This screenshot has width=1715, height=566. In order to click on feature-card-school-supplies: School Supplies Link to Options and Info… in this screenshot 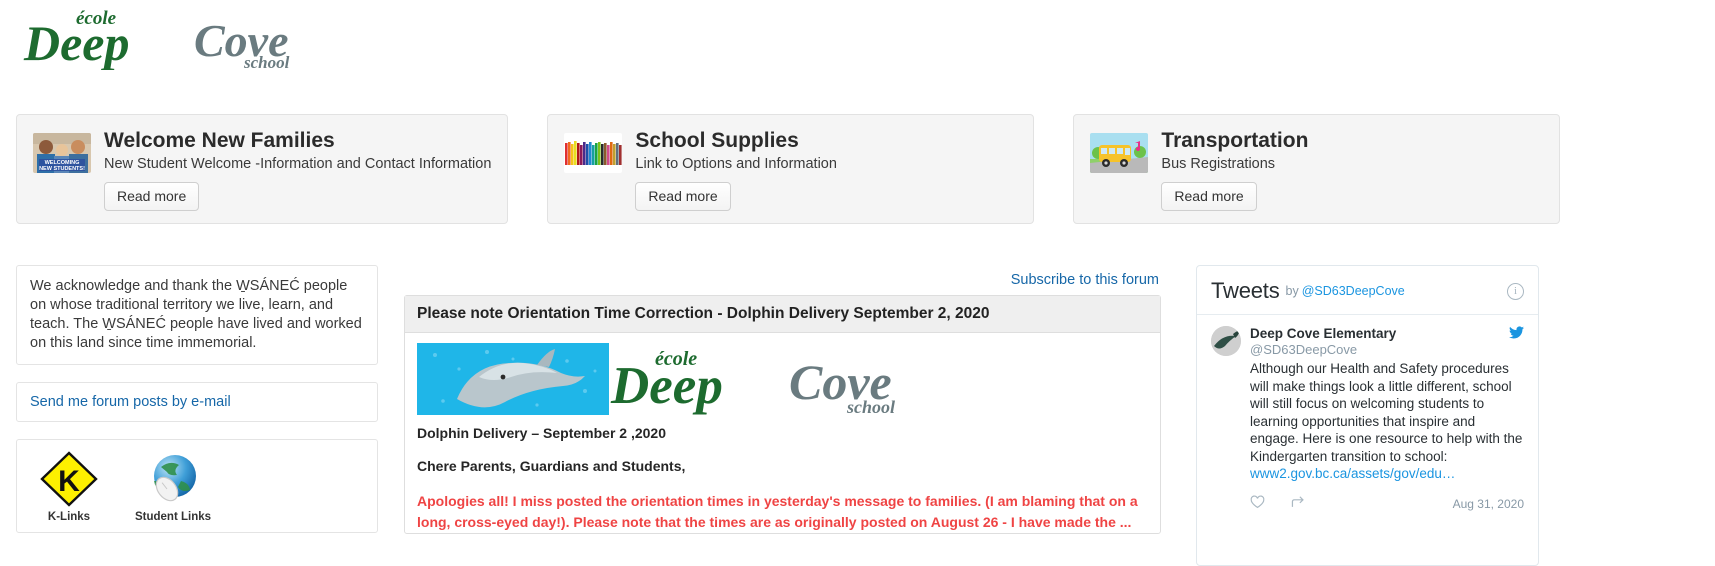, I will do `click(791, 169)`.